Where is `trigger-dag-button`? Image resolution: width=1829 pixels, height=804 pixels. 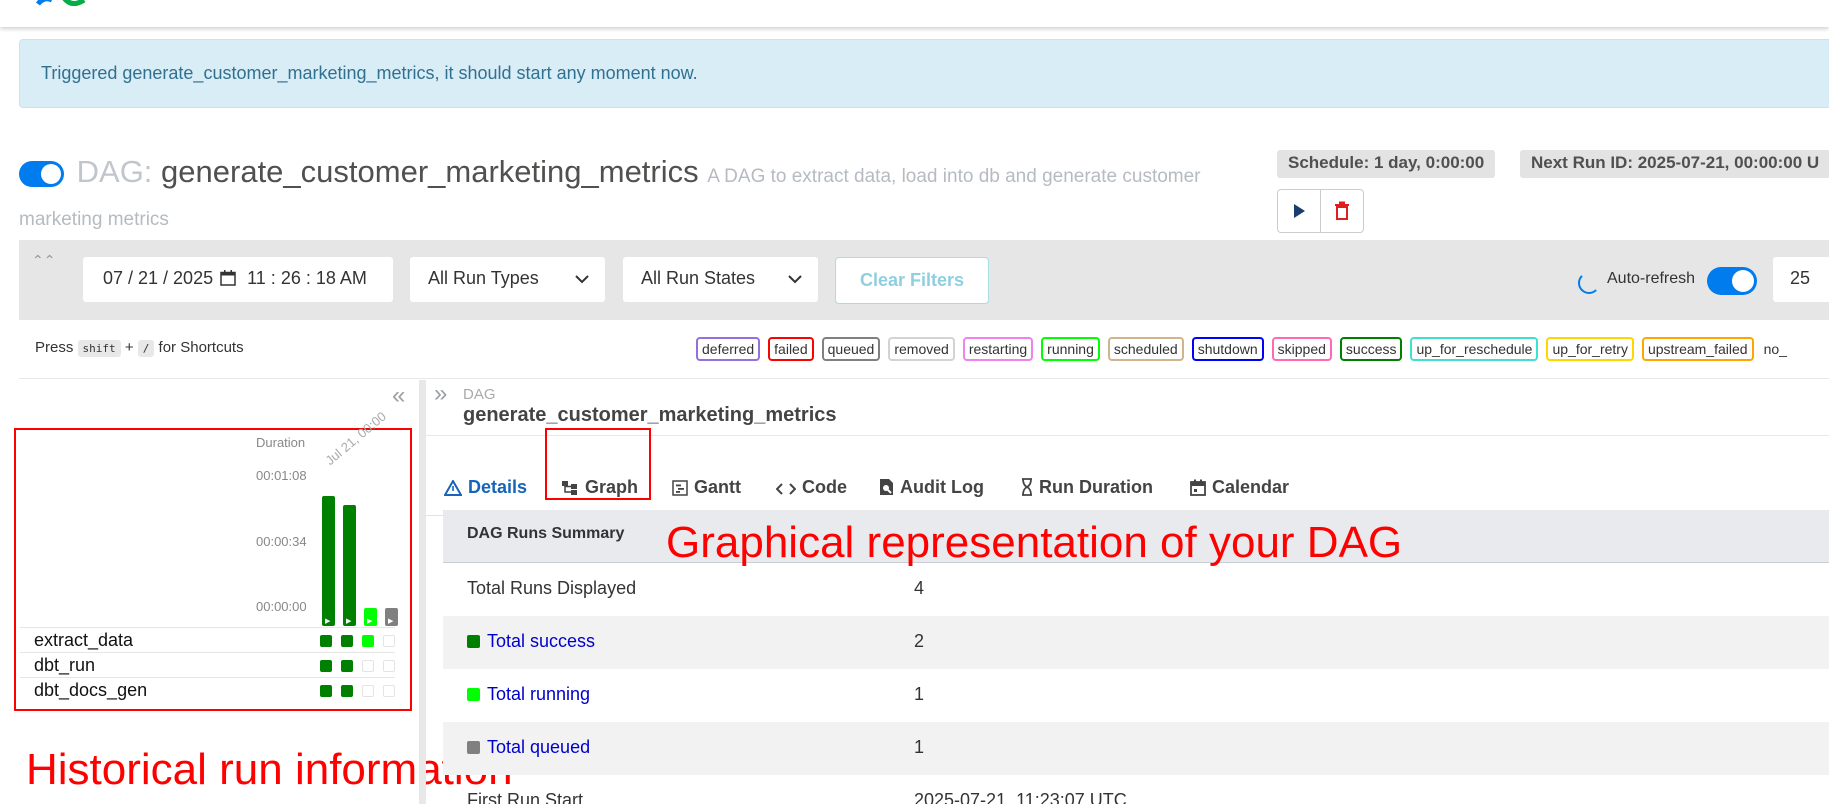
trigger-dag-button is located at coordinates (1299, 211).